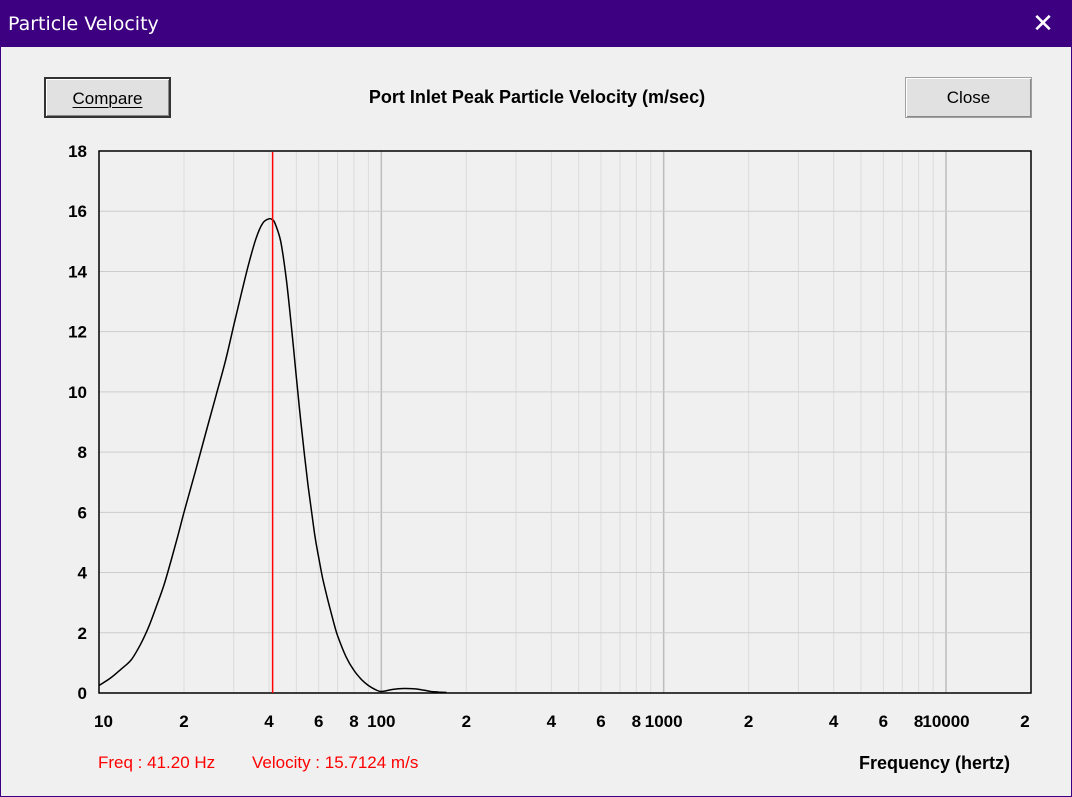 This screenshot has height=797, width=1072. Describe the element at coordinates (77, 332) in the screenshot. I see `y-tick-label: 12` at that location.